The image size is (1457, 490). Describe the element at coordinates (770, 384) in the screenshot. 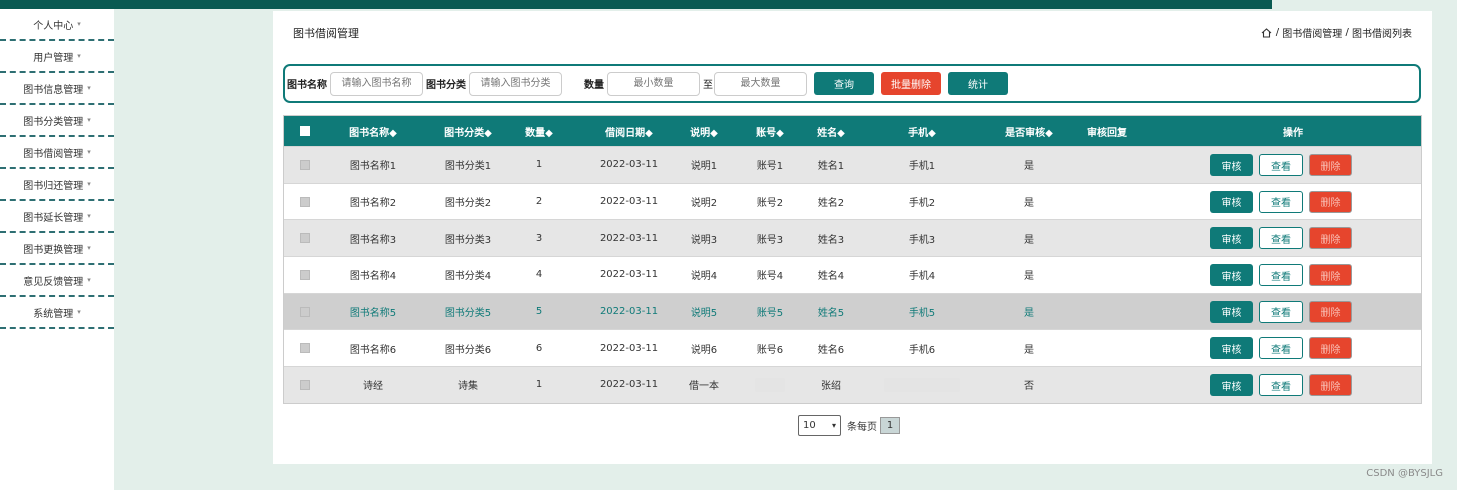

I see `redacted-account` at that location.